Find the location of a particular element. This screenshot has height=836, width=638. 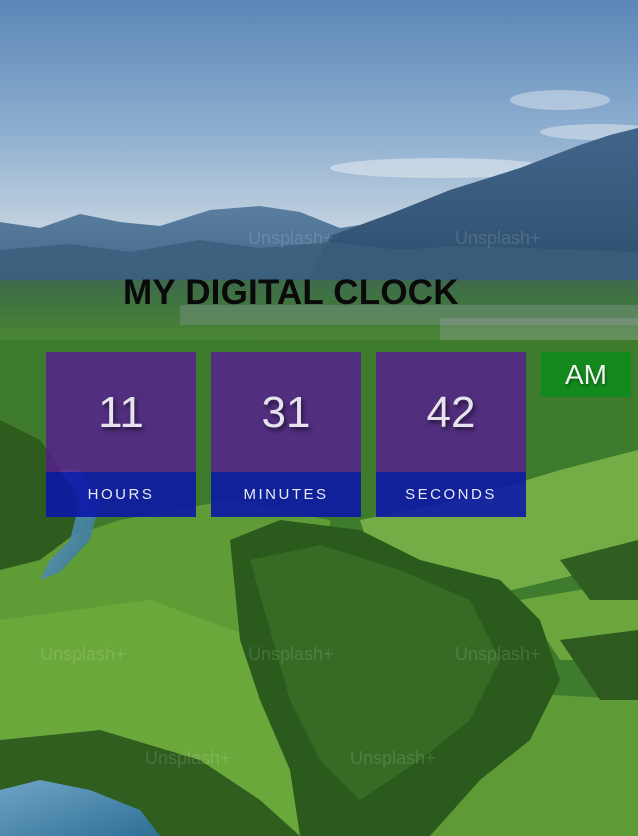

seconds-unit: 42 SECONDS is located at coordinates (451, 434).